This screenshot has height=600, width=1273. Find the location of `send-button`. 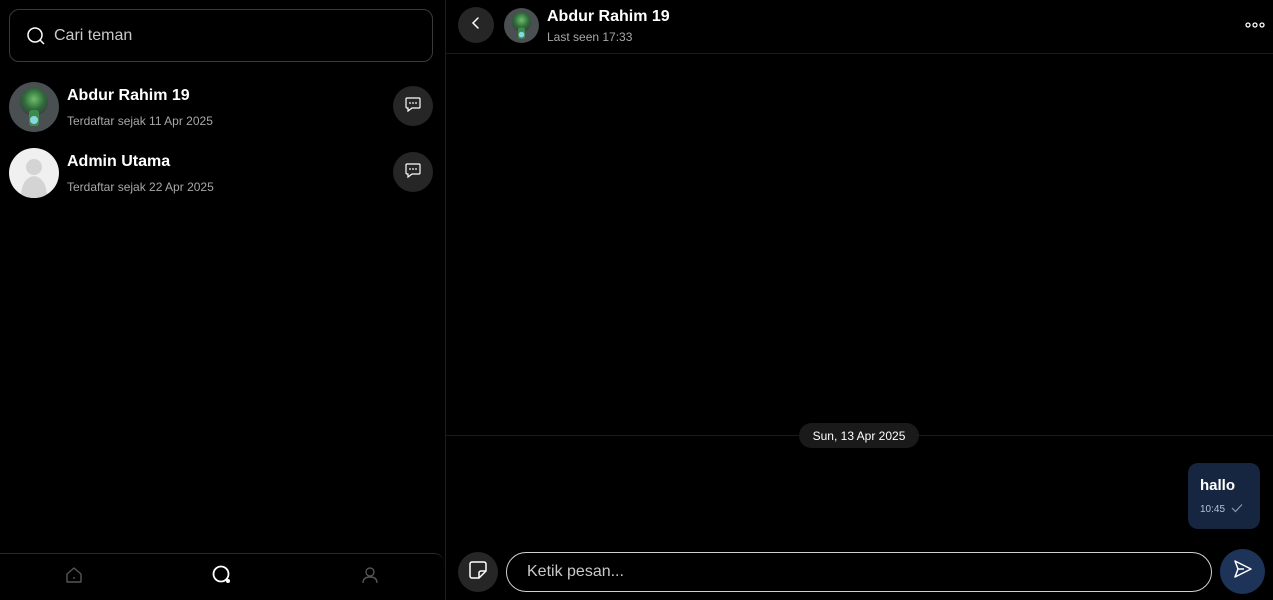

send-button is located at coordinates (1242, 571).